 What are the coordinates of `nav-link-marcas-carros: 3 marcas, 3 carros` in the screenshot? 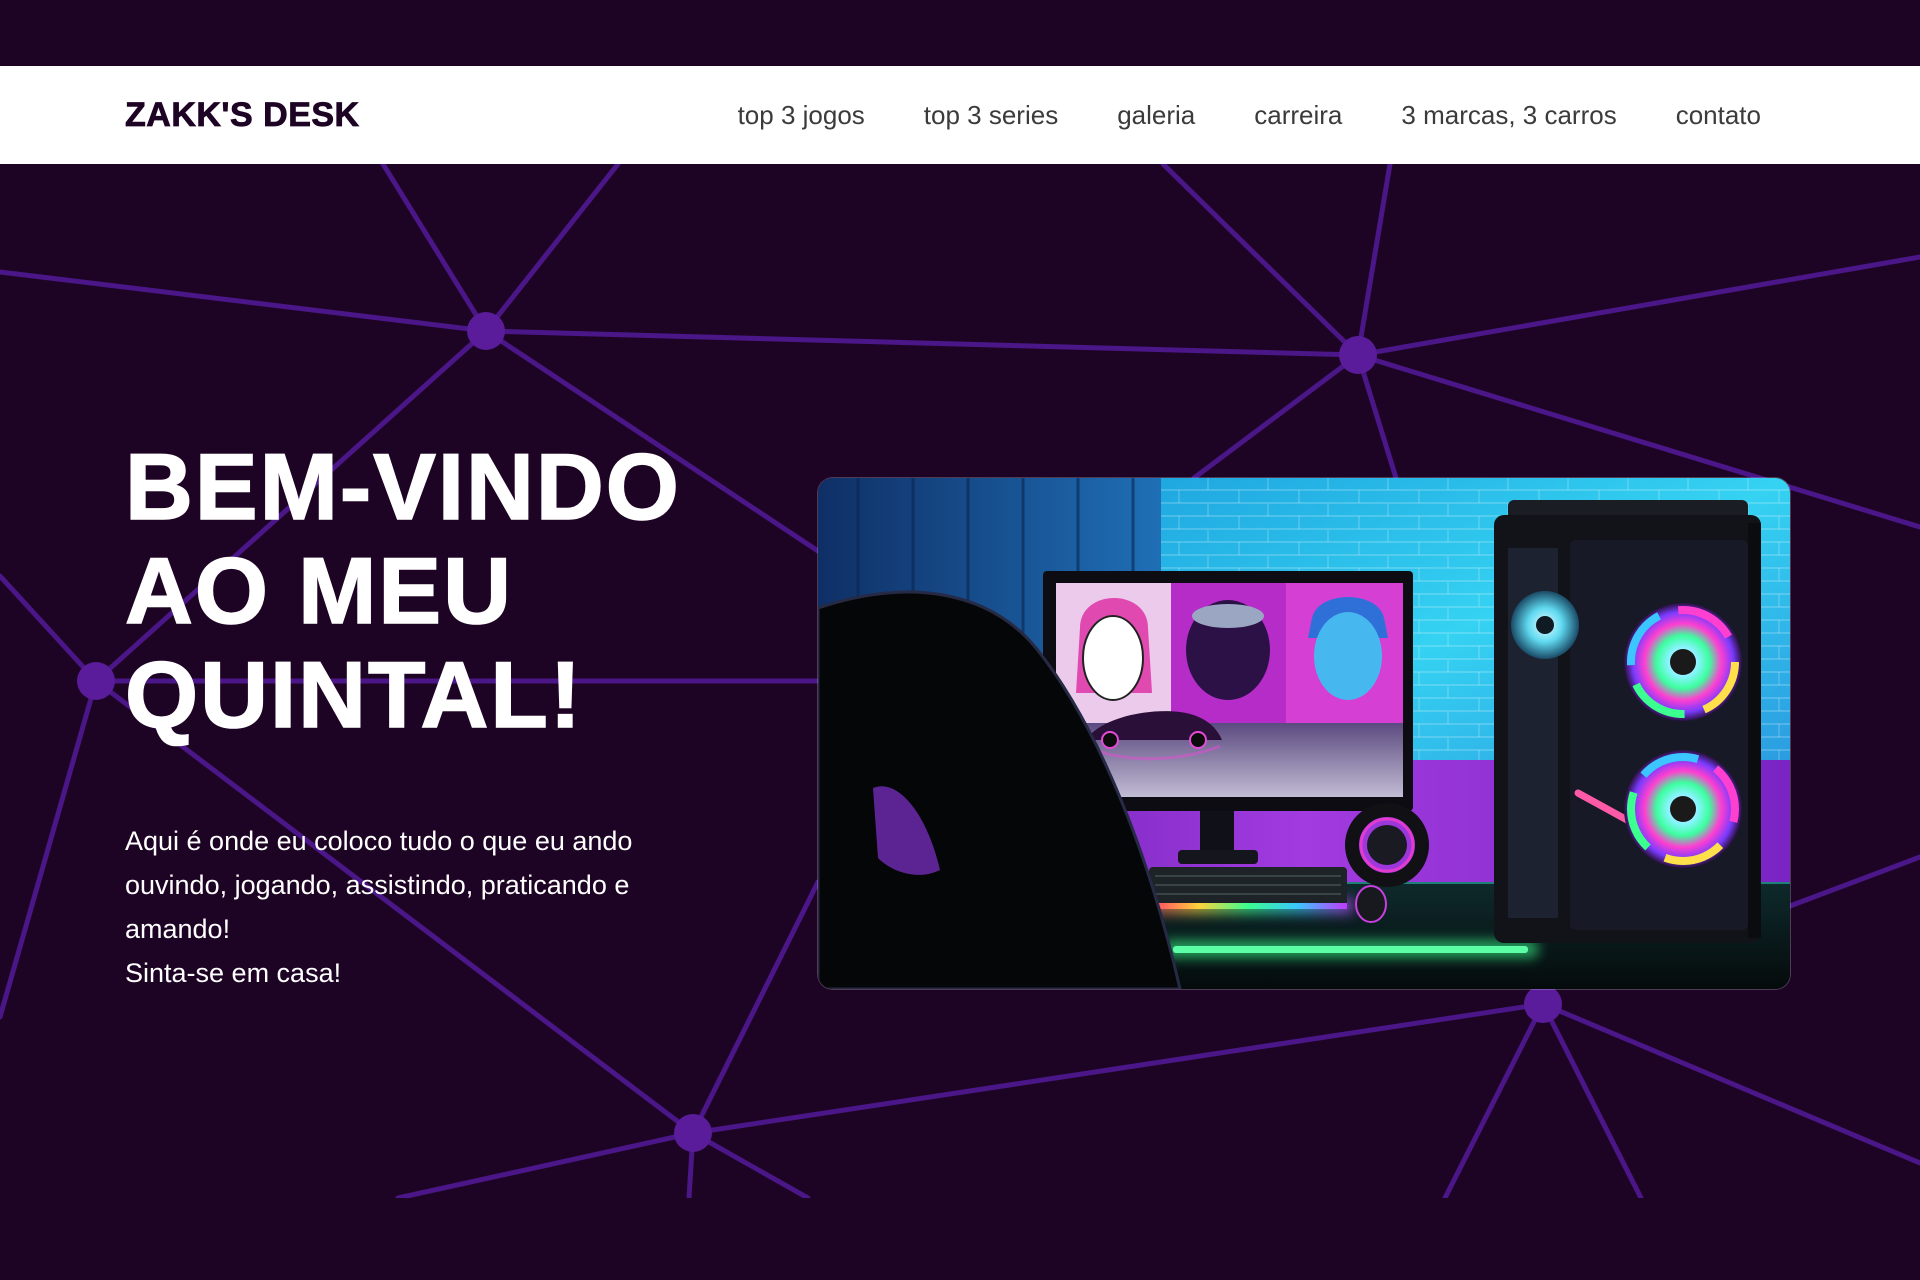 It's located at (1508, 115).